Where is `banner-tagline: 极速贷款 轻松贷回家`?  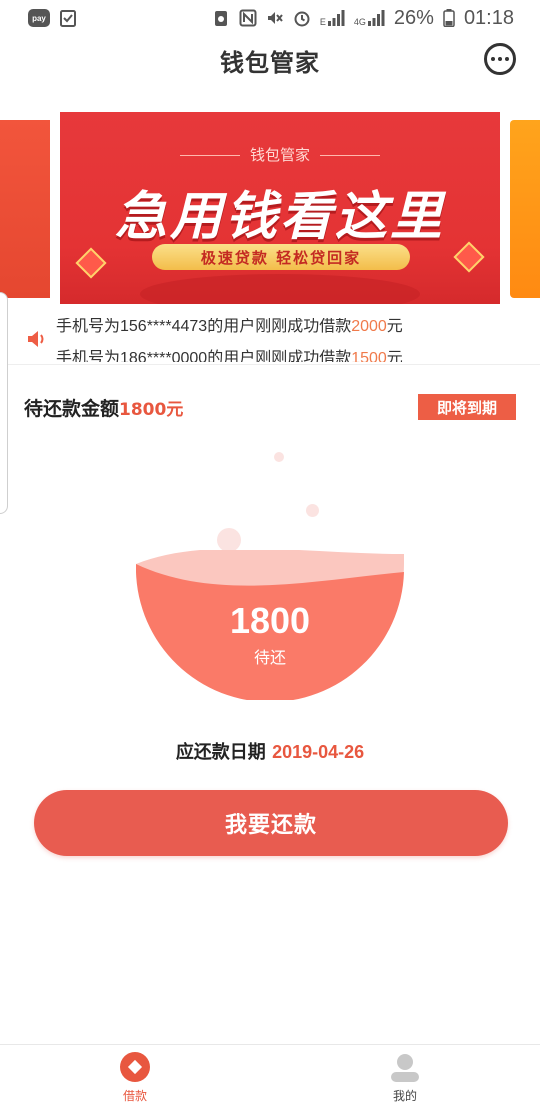
banner-tagline: 极速贷款 轻松贷回家 is located at coordinates (281, 257).